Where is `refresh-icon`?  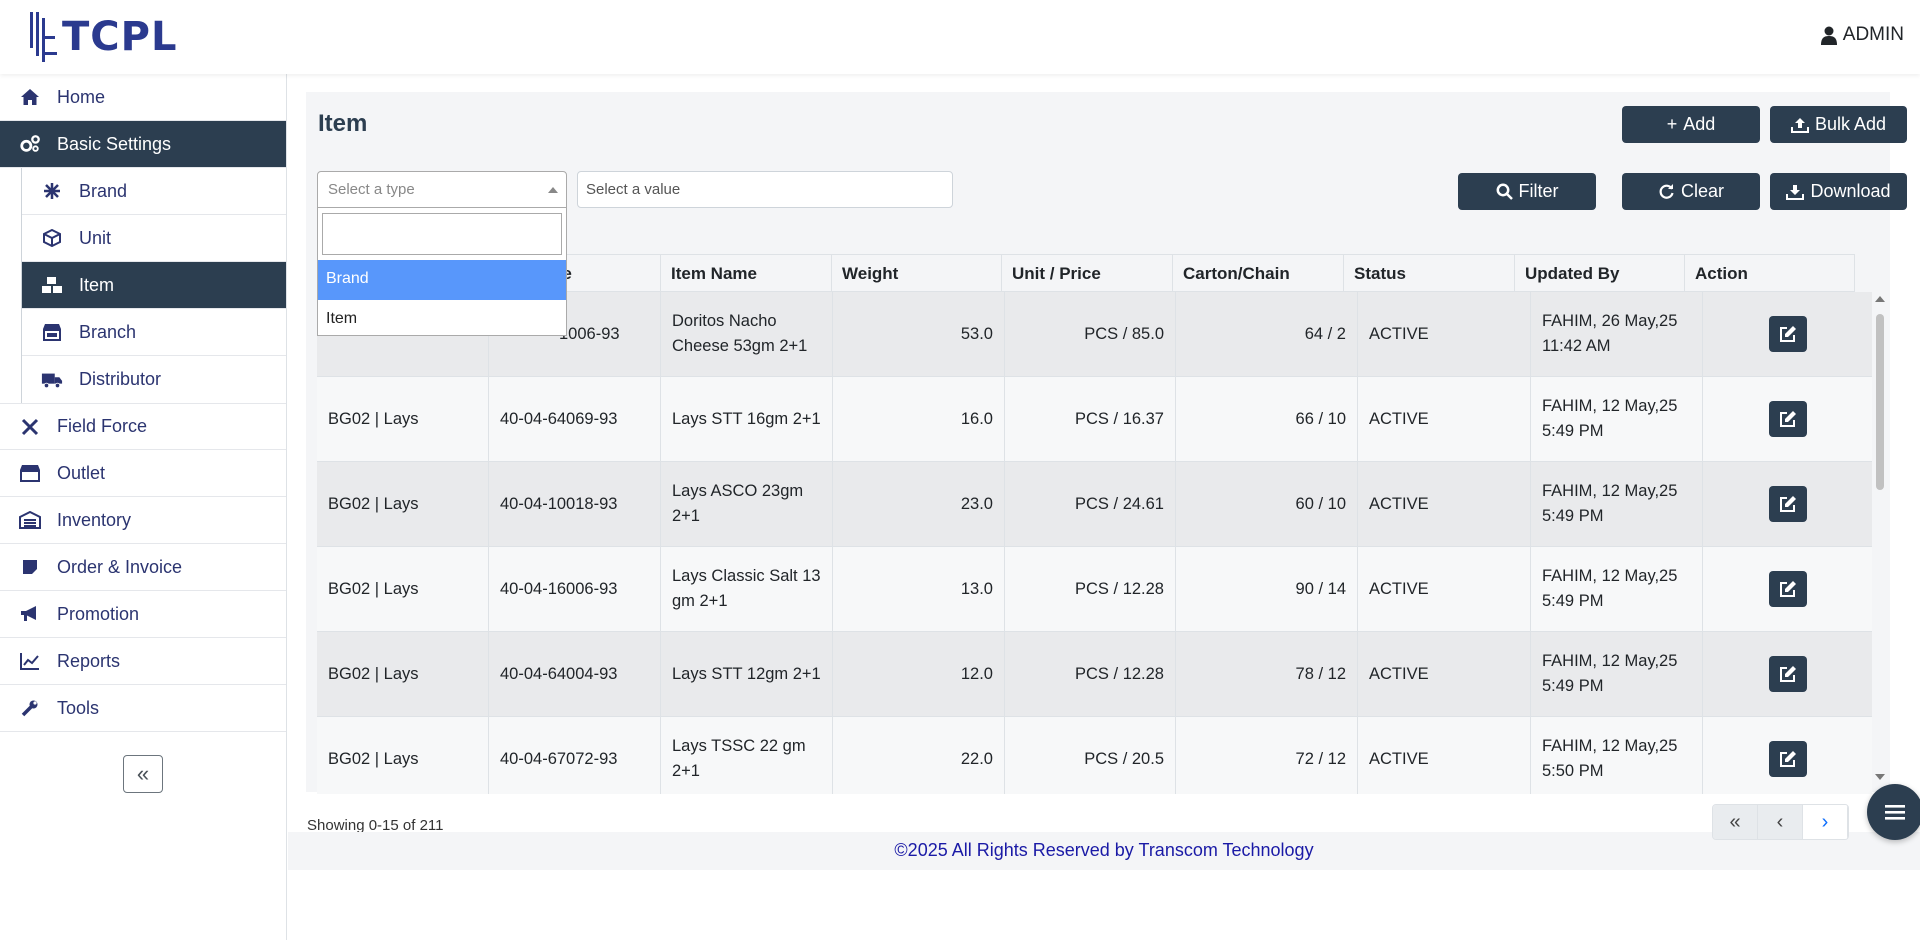
refresh-icon is located at coordinates (1666, 191).